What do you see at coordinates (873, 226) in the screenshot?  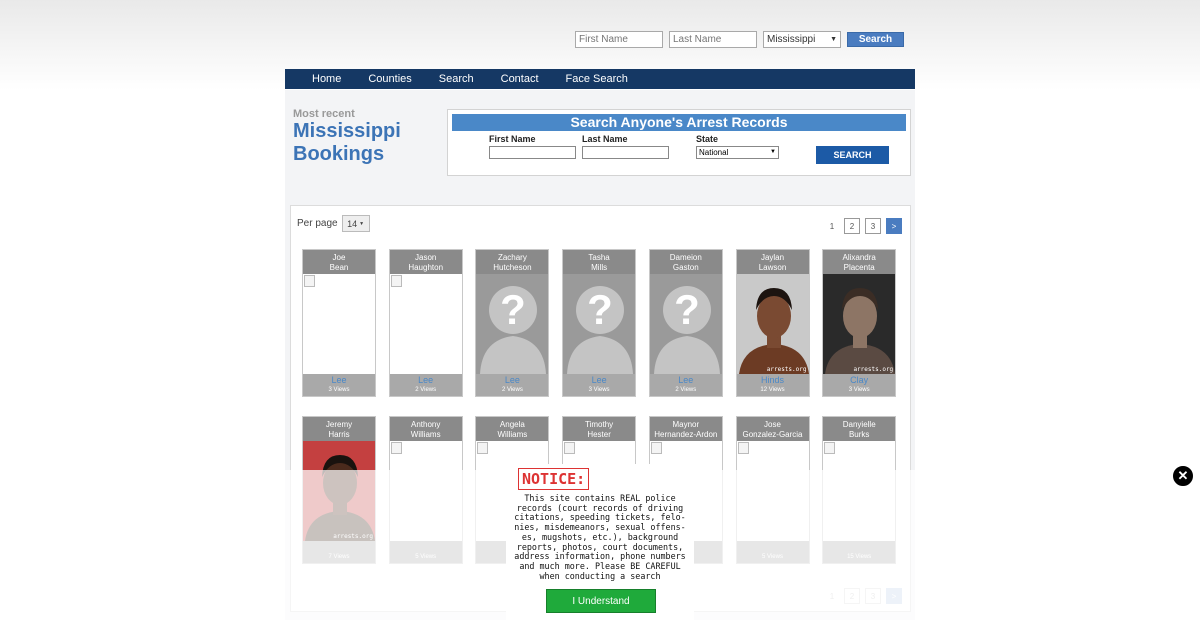 I see `page-3: 3` at bounding box center [873, 226].